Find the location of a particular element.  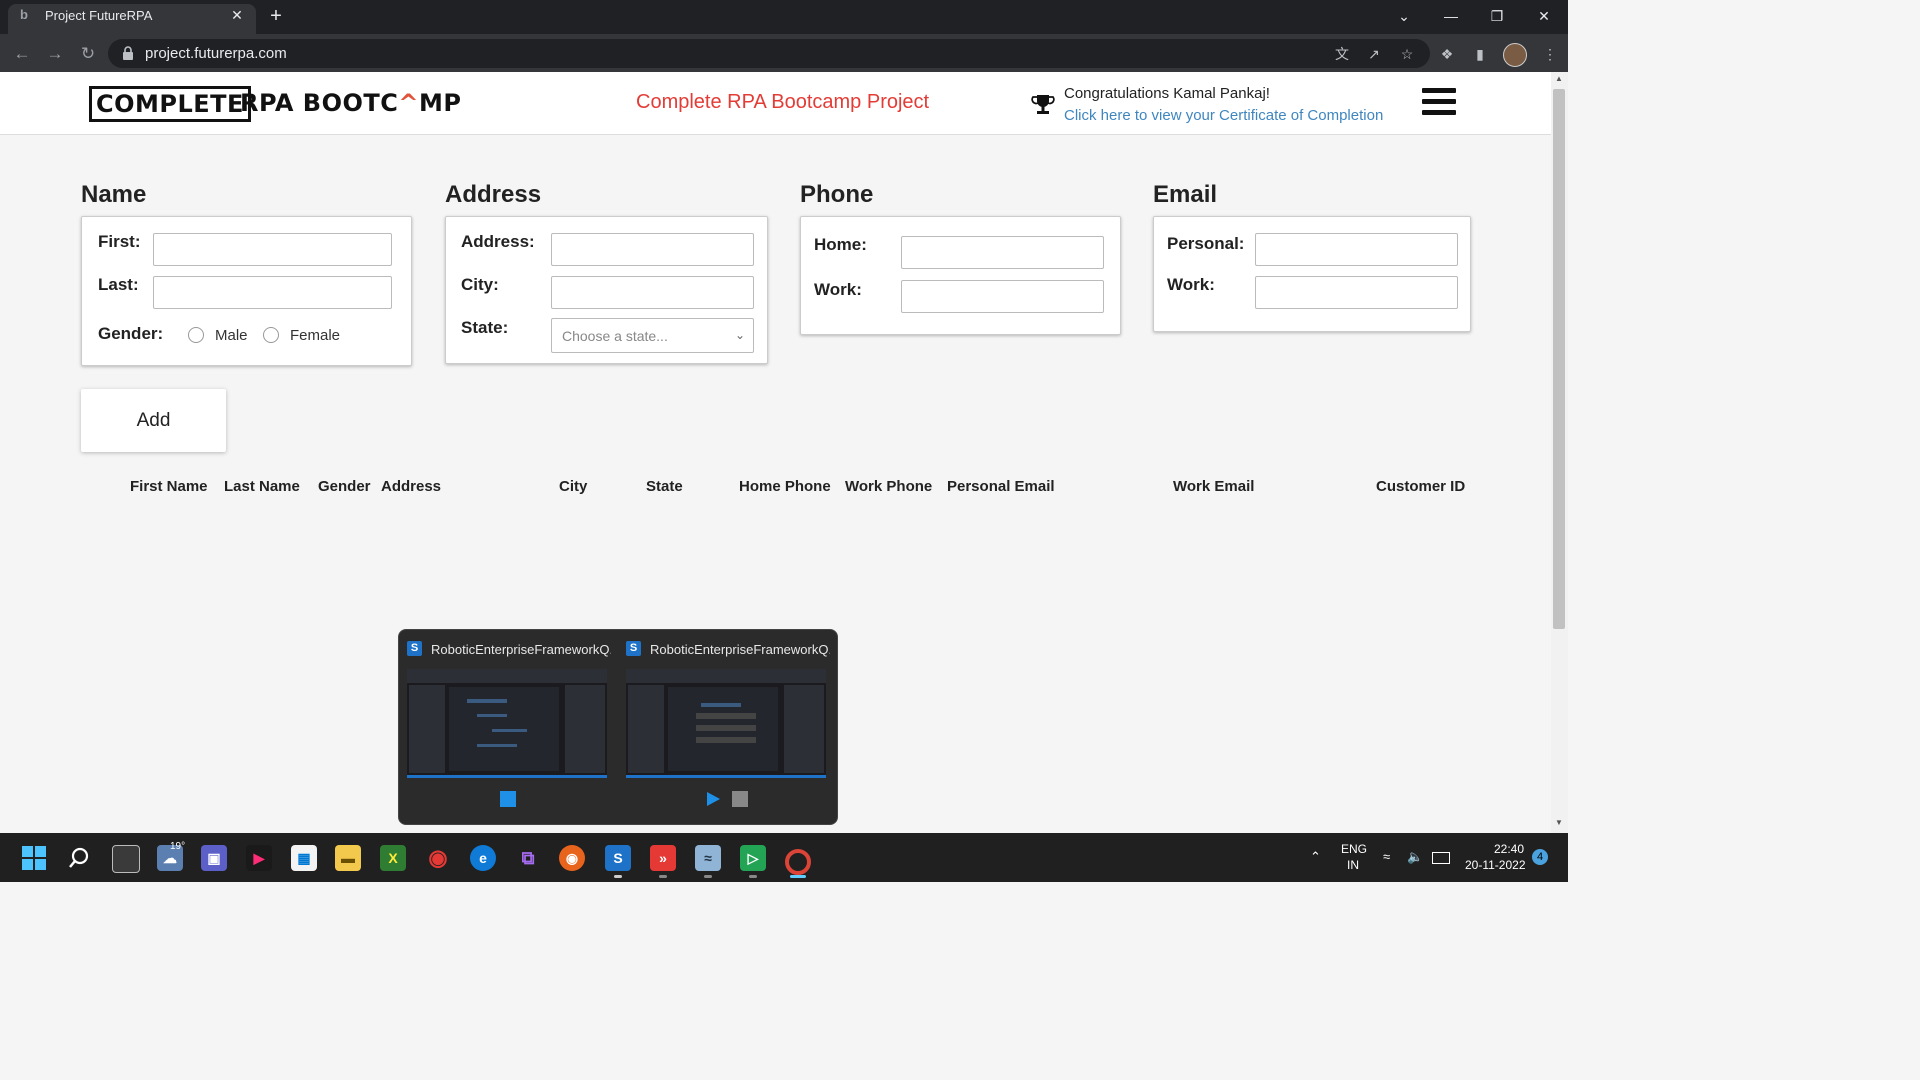

tab-search-icon: ⌄ is located at coordinates (1404, 16).